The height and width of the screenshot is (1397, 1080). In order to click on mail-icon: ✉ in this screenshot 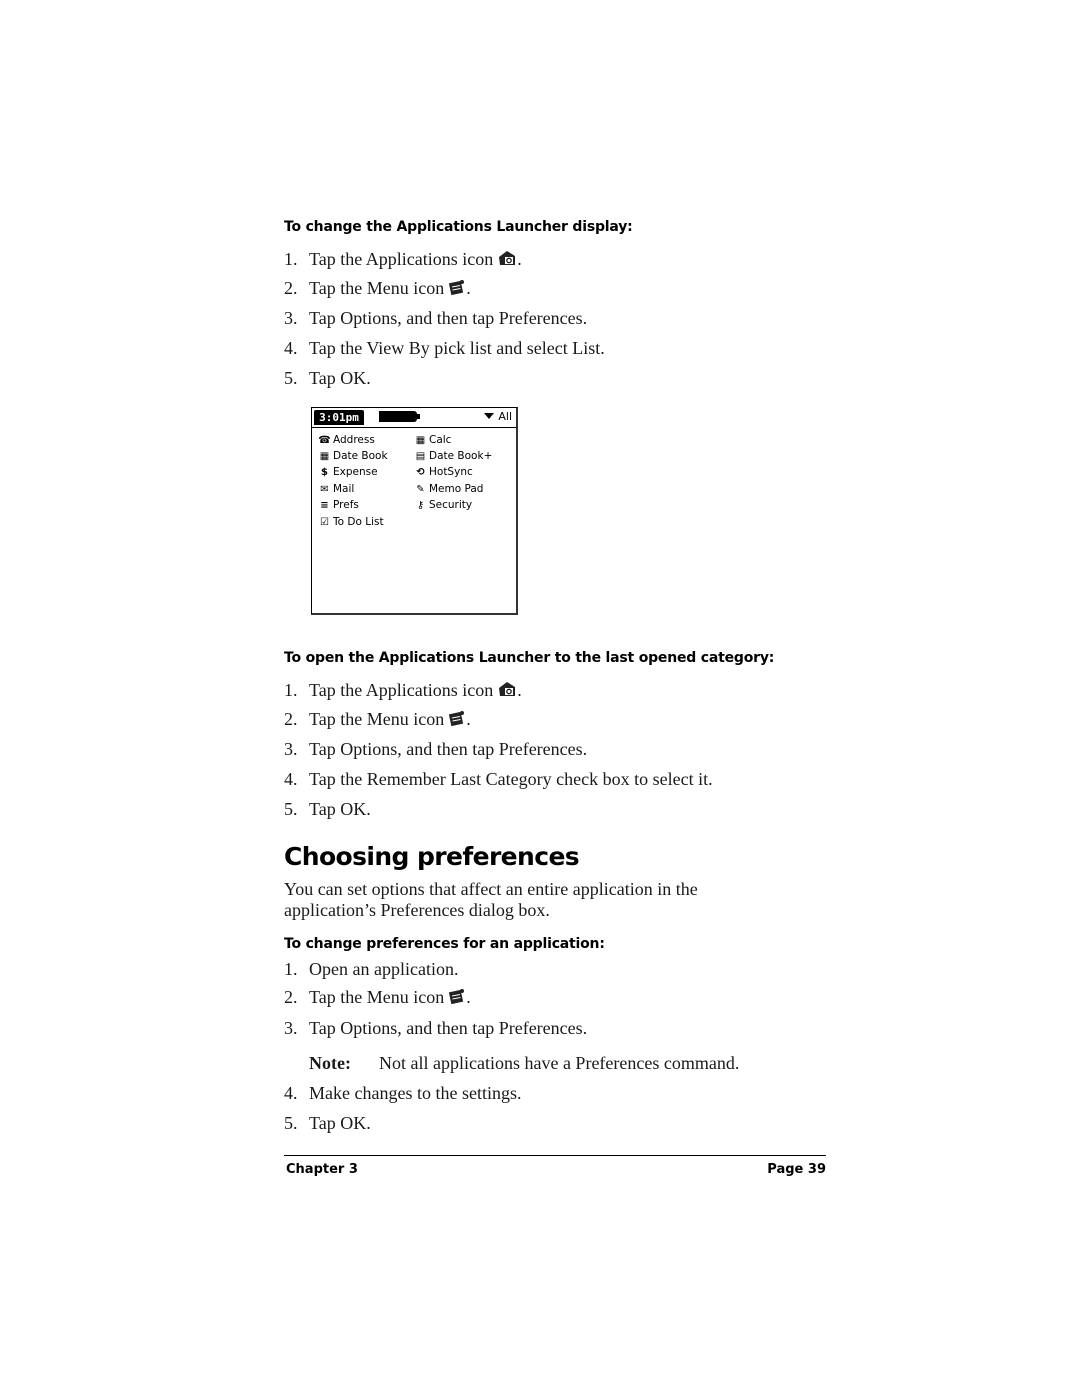, I will do `click(324, 489)`.